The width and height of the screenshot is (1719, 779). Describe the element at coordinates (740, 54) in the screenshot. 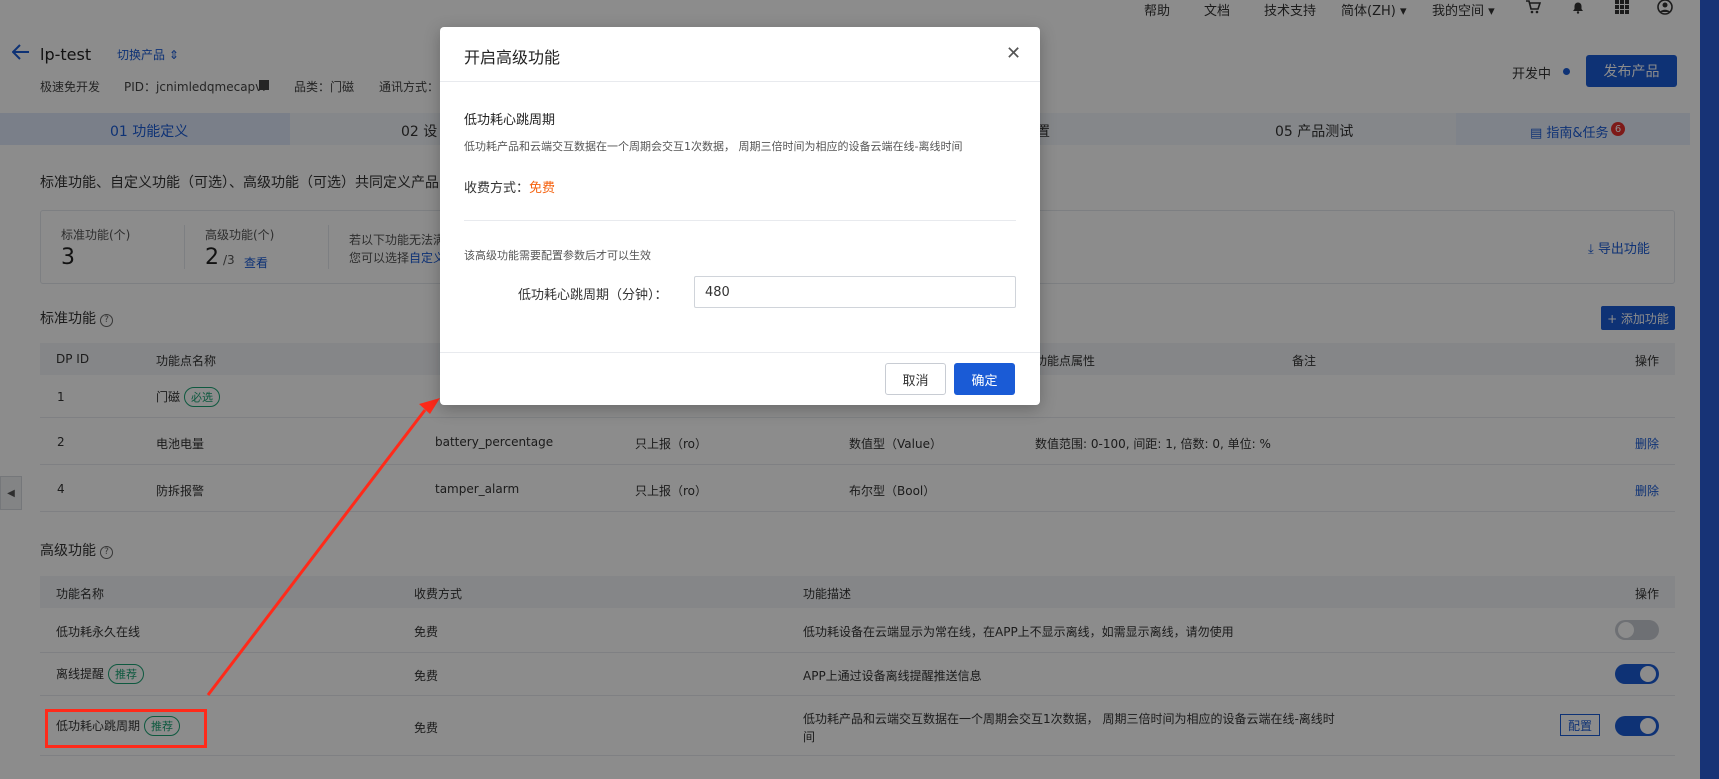

I see `modal-header: 开启高级功能 ✕` at that location.